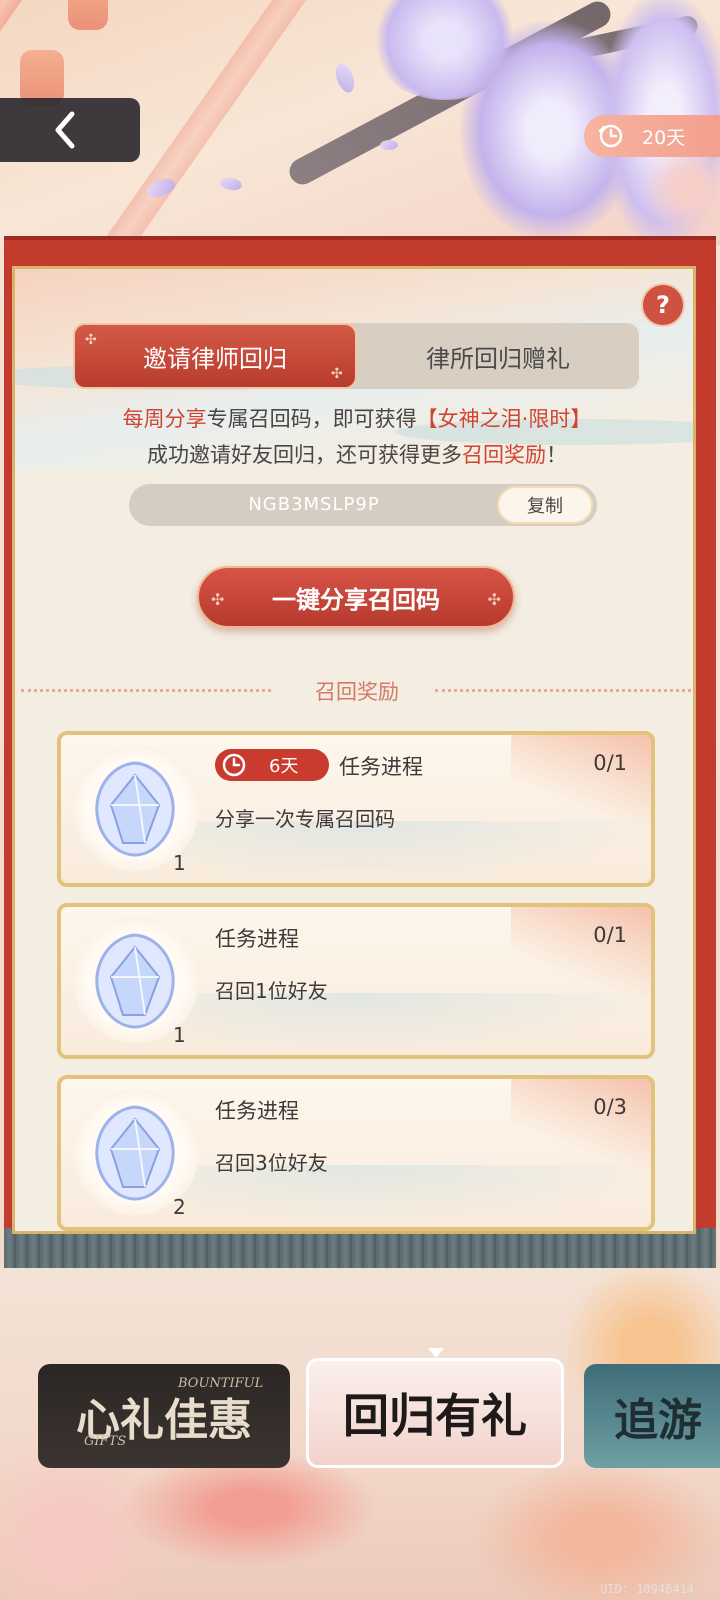 The width and height of the screenshot is (720, 1600). I want to click on task-progress: 0/3, so click(610, 1107).